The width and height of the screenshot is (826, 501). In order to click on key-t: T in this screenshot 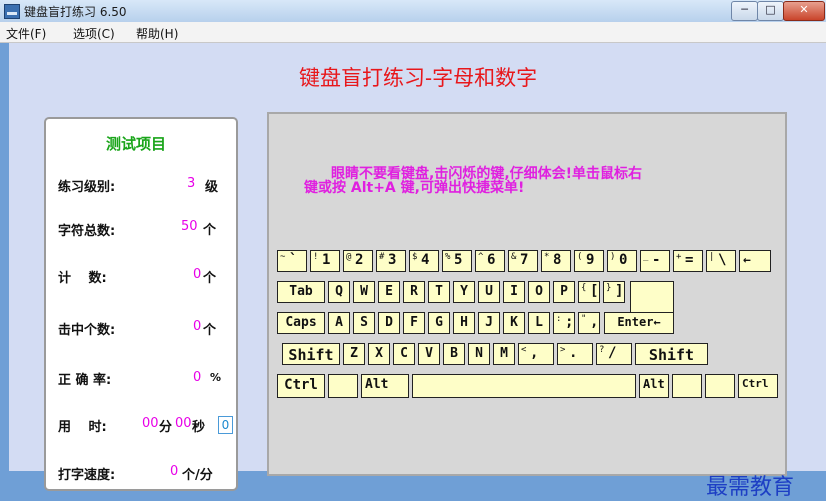, I will do `click(439, 292)`.